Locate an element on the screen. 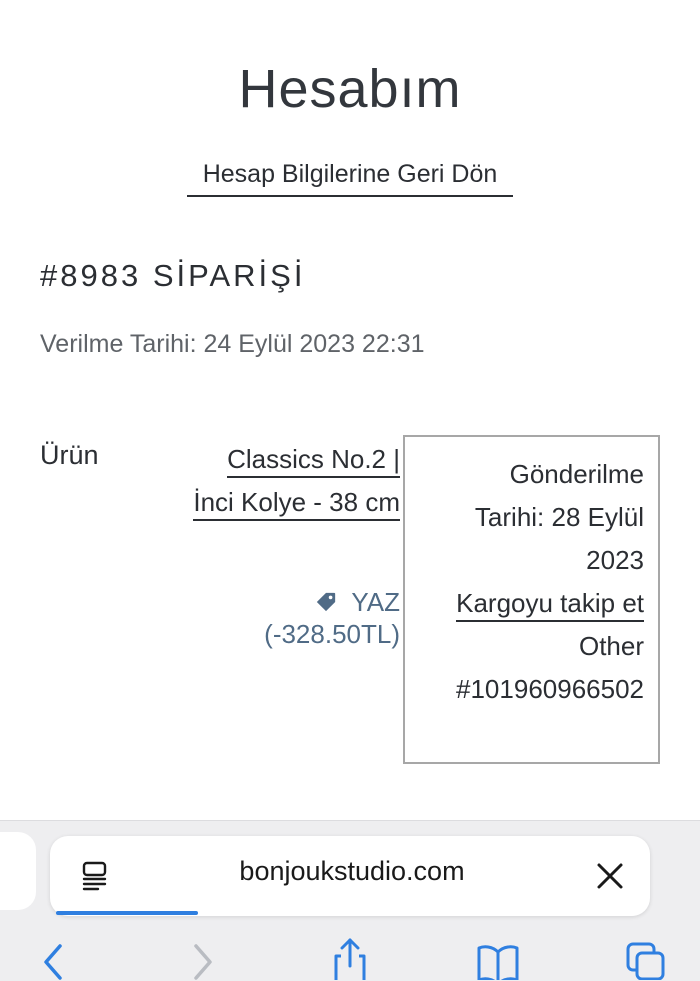 This screenshot has height=981, width=700. carrier-name: Other is located at coordinates (611, 646).